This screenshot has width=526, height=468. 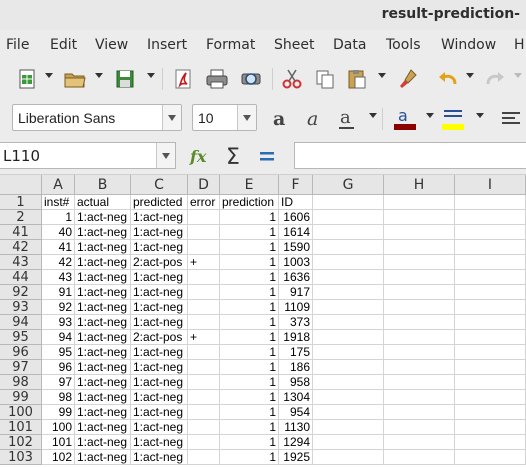 What do you see at coordinates (519, 45) in the screenshot?
I see `menu-help: H` at bounding box center [519, 45].